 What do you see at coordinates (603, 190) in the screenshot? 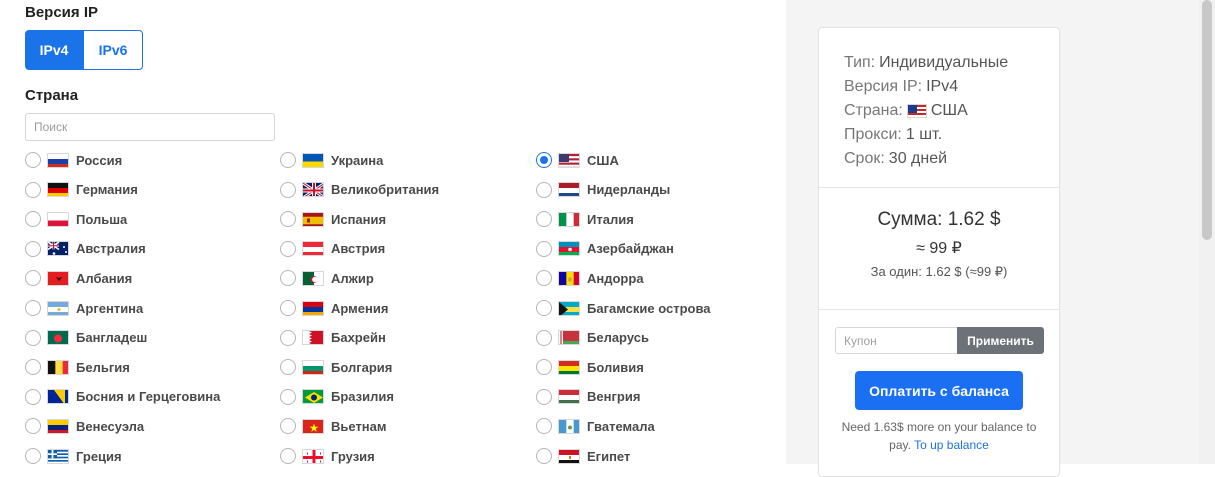
I see `country-option: Нидерланды` at bounding box center [603, 190].